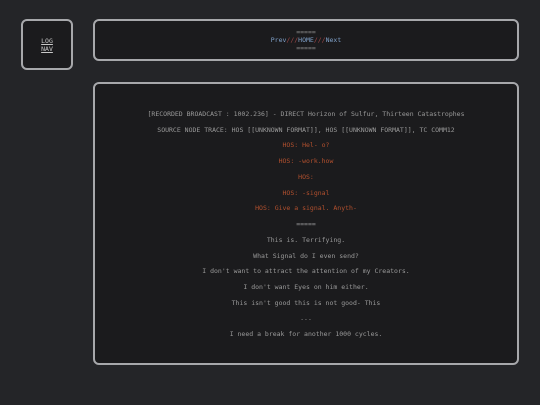 Image resolution: width=540 pixels, height=405 pixels. What do you see at coordinates (306, 145) in the screenshot?
I see `hos-message: HOS: Hel- o?` at bounding box center [306, 145].